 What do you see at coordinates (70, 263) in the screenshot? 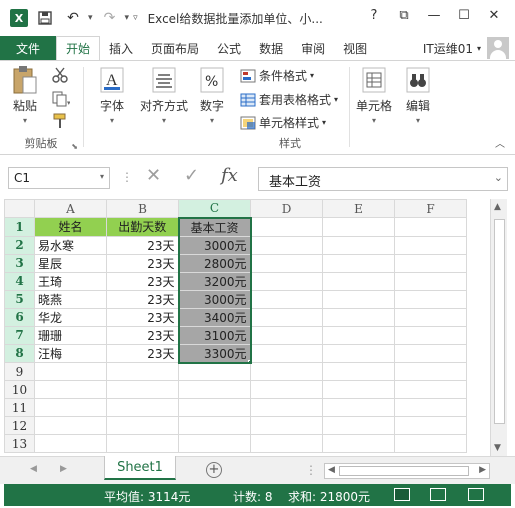
I see `cell-name: 星辰` at bounding box center [70, 263].